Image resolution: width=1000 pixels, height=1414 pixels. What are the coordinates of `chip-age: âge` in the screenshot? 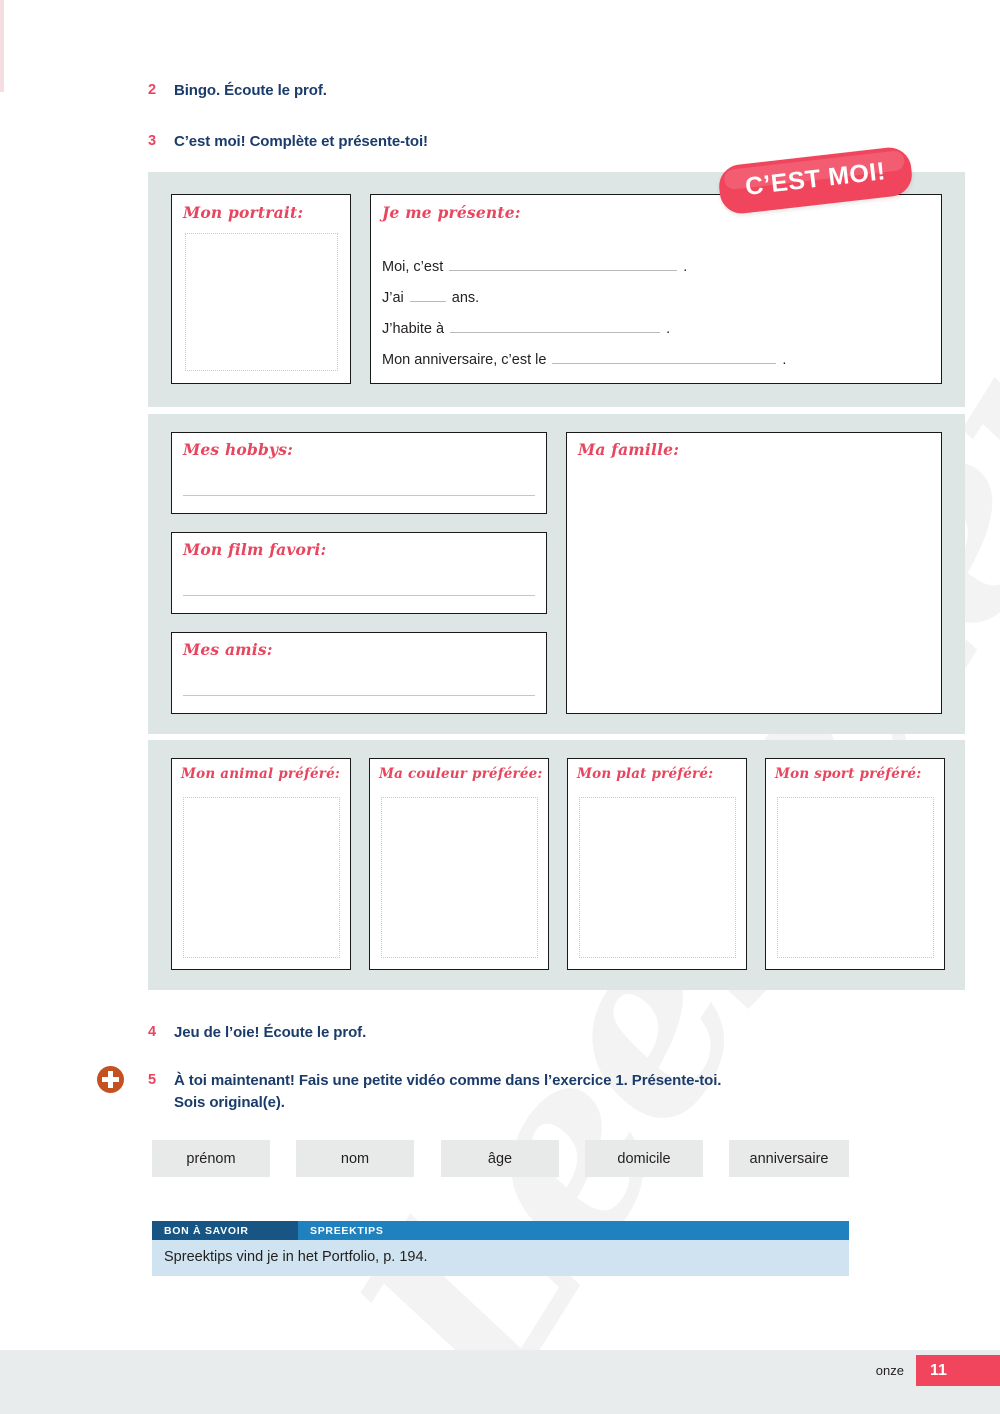 It's located at (500, 1158).